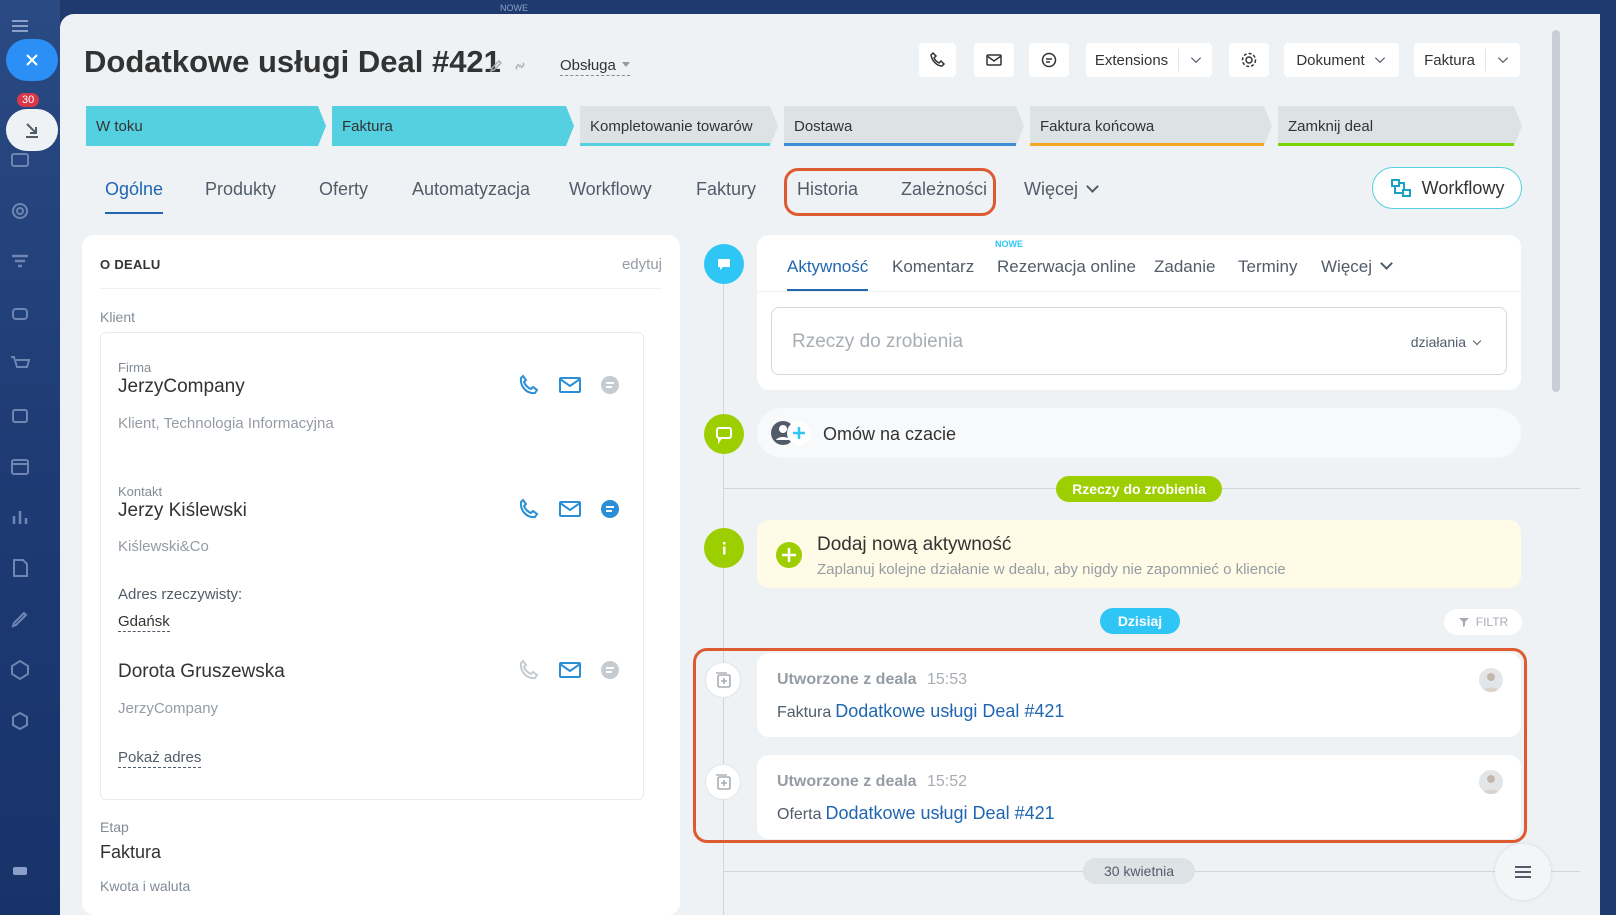  What do you see at coordinates (1184, 267) in the screenshot?
I see `tab-zadanie: Zadanie` at bounding box center [1184, 267].